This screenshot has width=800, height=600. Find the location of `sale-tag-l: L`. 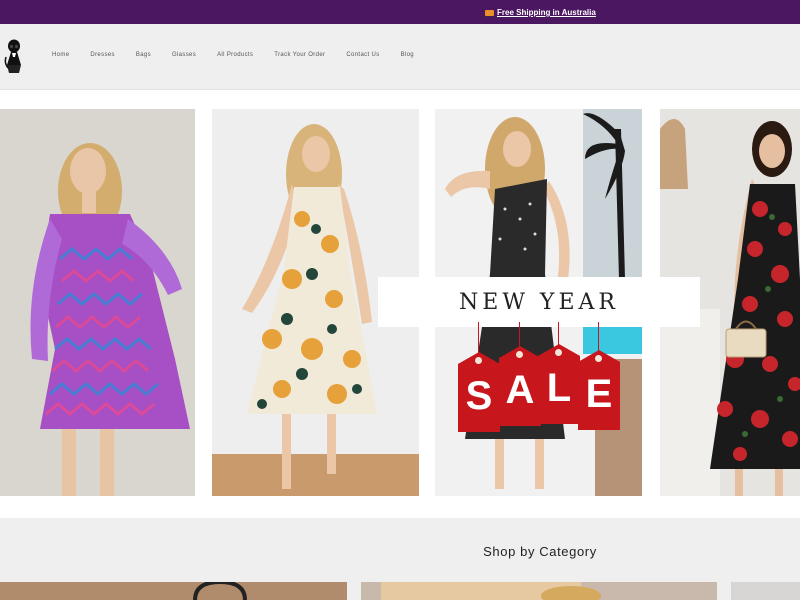

sale-tag-l: L is located at coordinates (559, 384).